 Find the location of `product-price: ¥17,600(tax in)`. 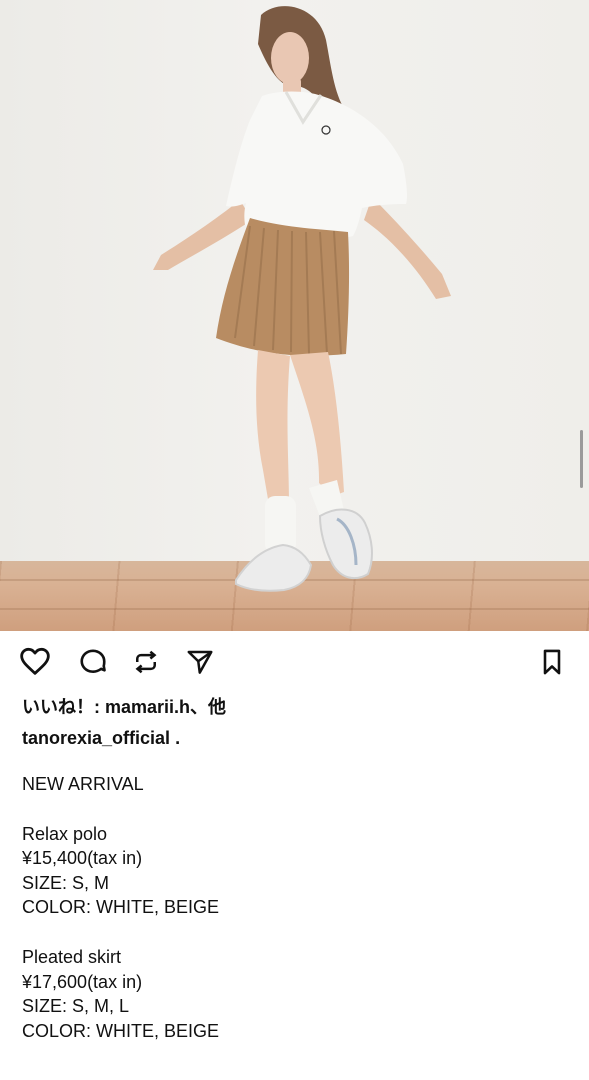

product-price: ¥17,600(tax in) is located at coordinates (82, 981).